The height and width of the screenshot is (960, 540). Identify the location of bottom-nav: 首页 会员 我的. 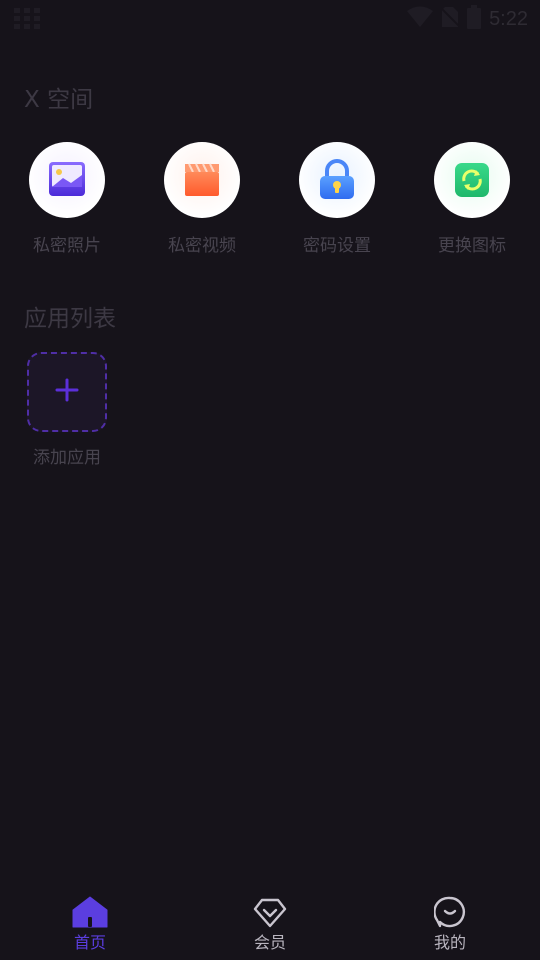
(270, 920).